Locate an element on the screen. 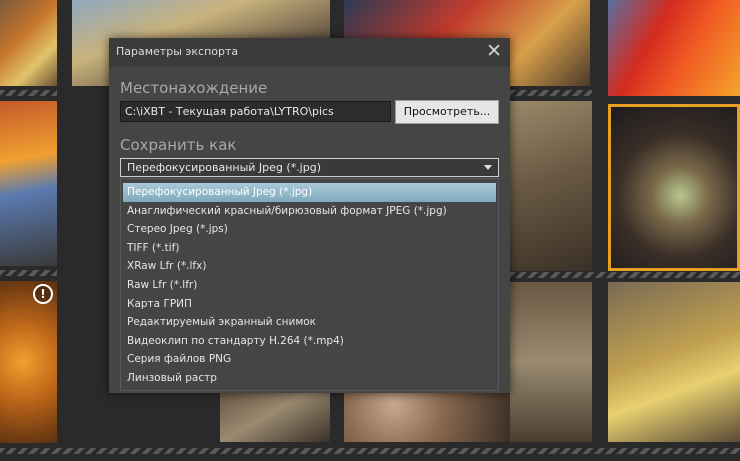 This screenshot has height=461, width=740. warning-icon: ! is located at coordinates (43, 294).